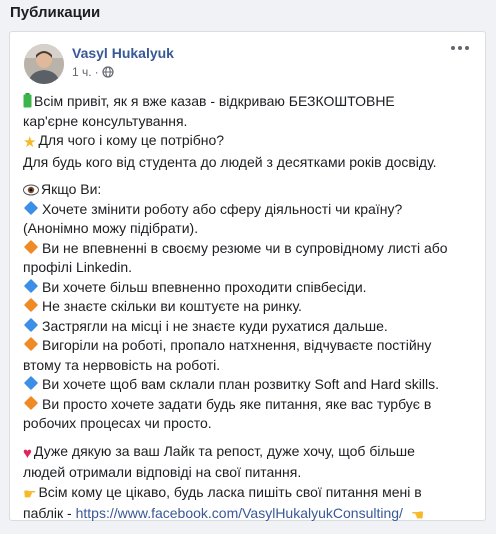 The width and height of the screenshot is (496, 534). I want to click on post-meta: 1 ч. ·, so click(93, 72).